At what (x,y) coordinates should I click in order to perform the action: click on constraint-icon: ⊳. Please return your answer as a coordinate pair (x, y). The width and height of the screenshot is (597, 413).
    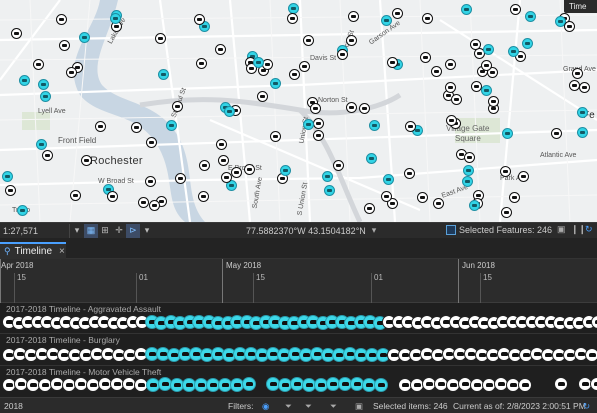
    Looking at the image, I should click on (133, 230).